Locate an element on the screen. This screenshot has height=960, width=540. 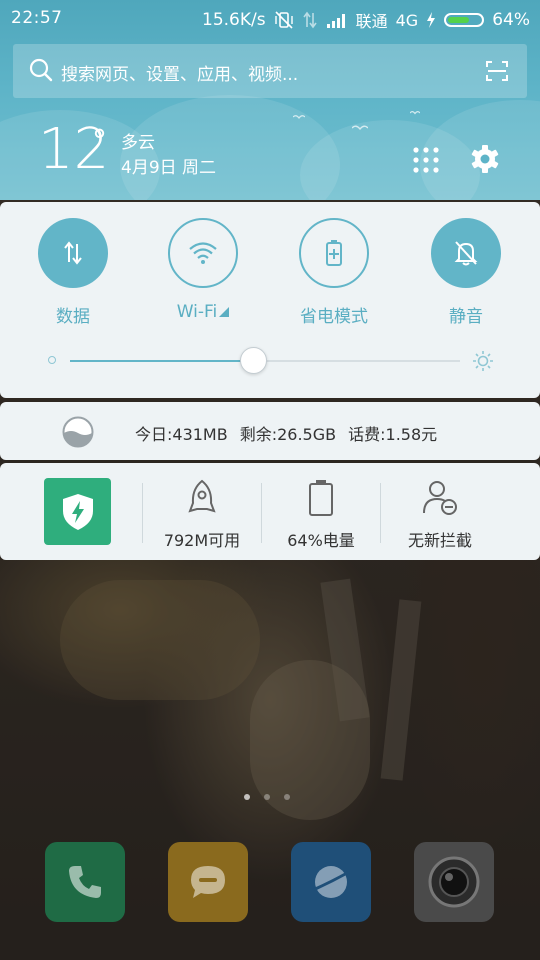
network-type: 4G is located at coordinates (407, 20).